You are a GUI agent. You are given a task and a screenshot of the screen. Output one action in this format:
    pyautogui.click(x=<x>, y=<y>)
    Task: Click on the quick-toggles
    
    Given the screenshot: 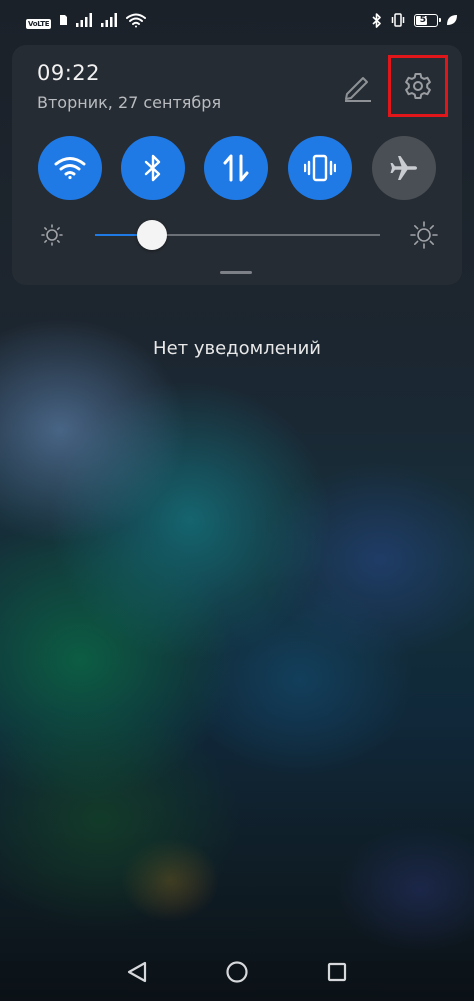 What is the action you would take?
    pyautogui.click(x=237, y=168)
    